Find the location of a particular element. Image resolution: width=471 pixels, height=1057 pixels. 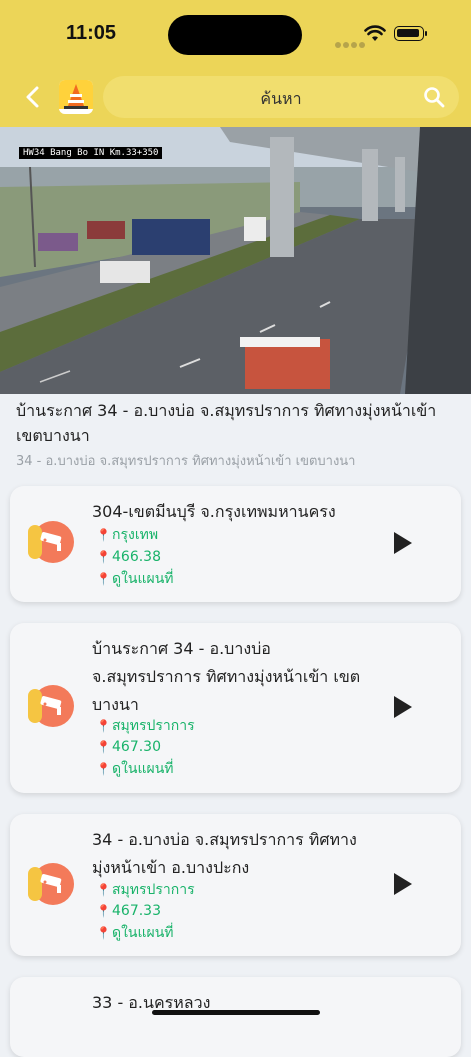

km-text: 467.33 is located at coordinates (136, 911).